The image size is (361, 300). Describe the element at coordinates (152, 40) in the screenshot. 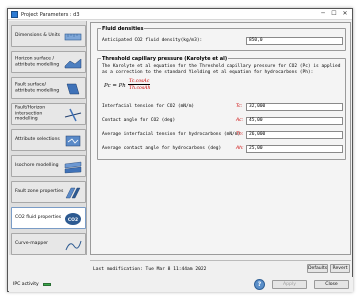

I see `co2-density-label: Anticipated CO2 fluid density(kg/m3):` at that location.